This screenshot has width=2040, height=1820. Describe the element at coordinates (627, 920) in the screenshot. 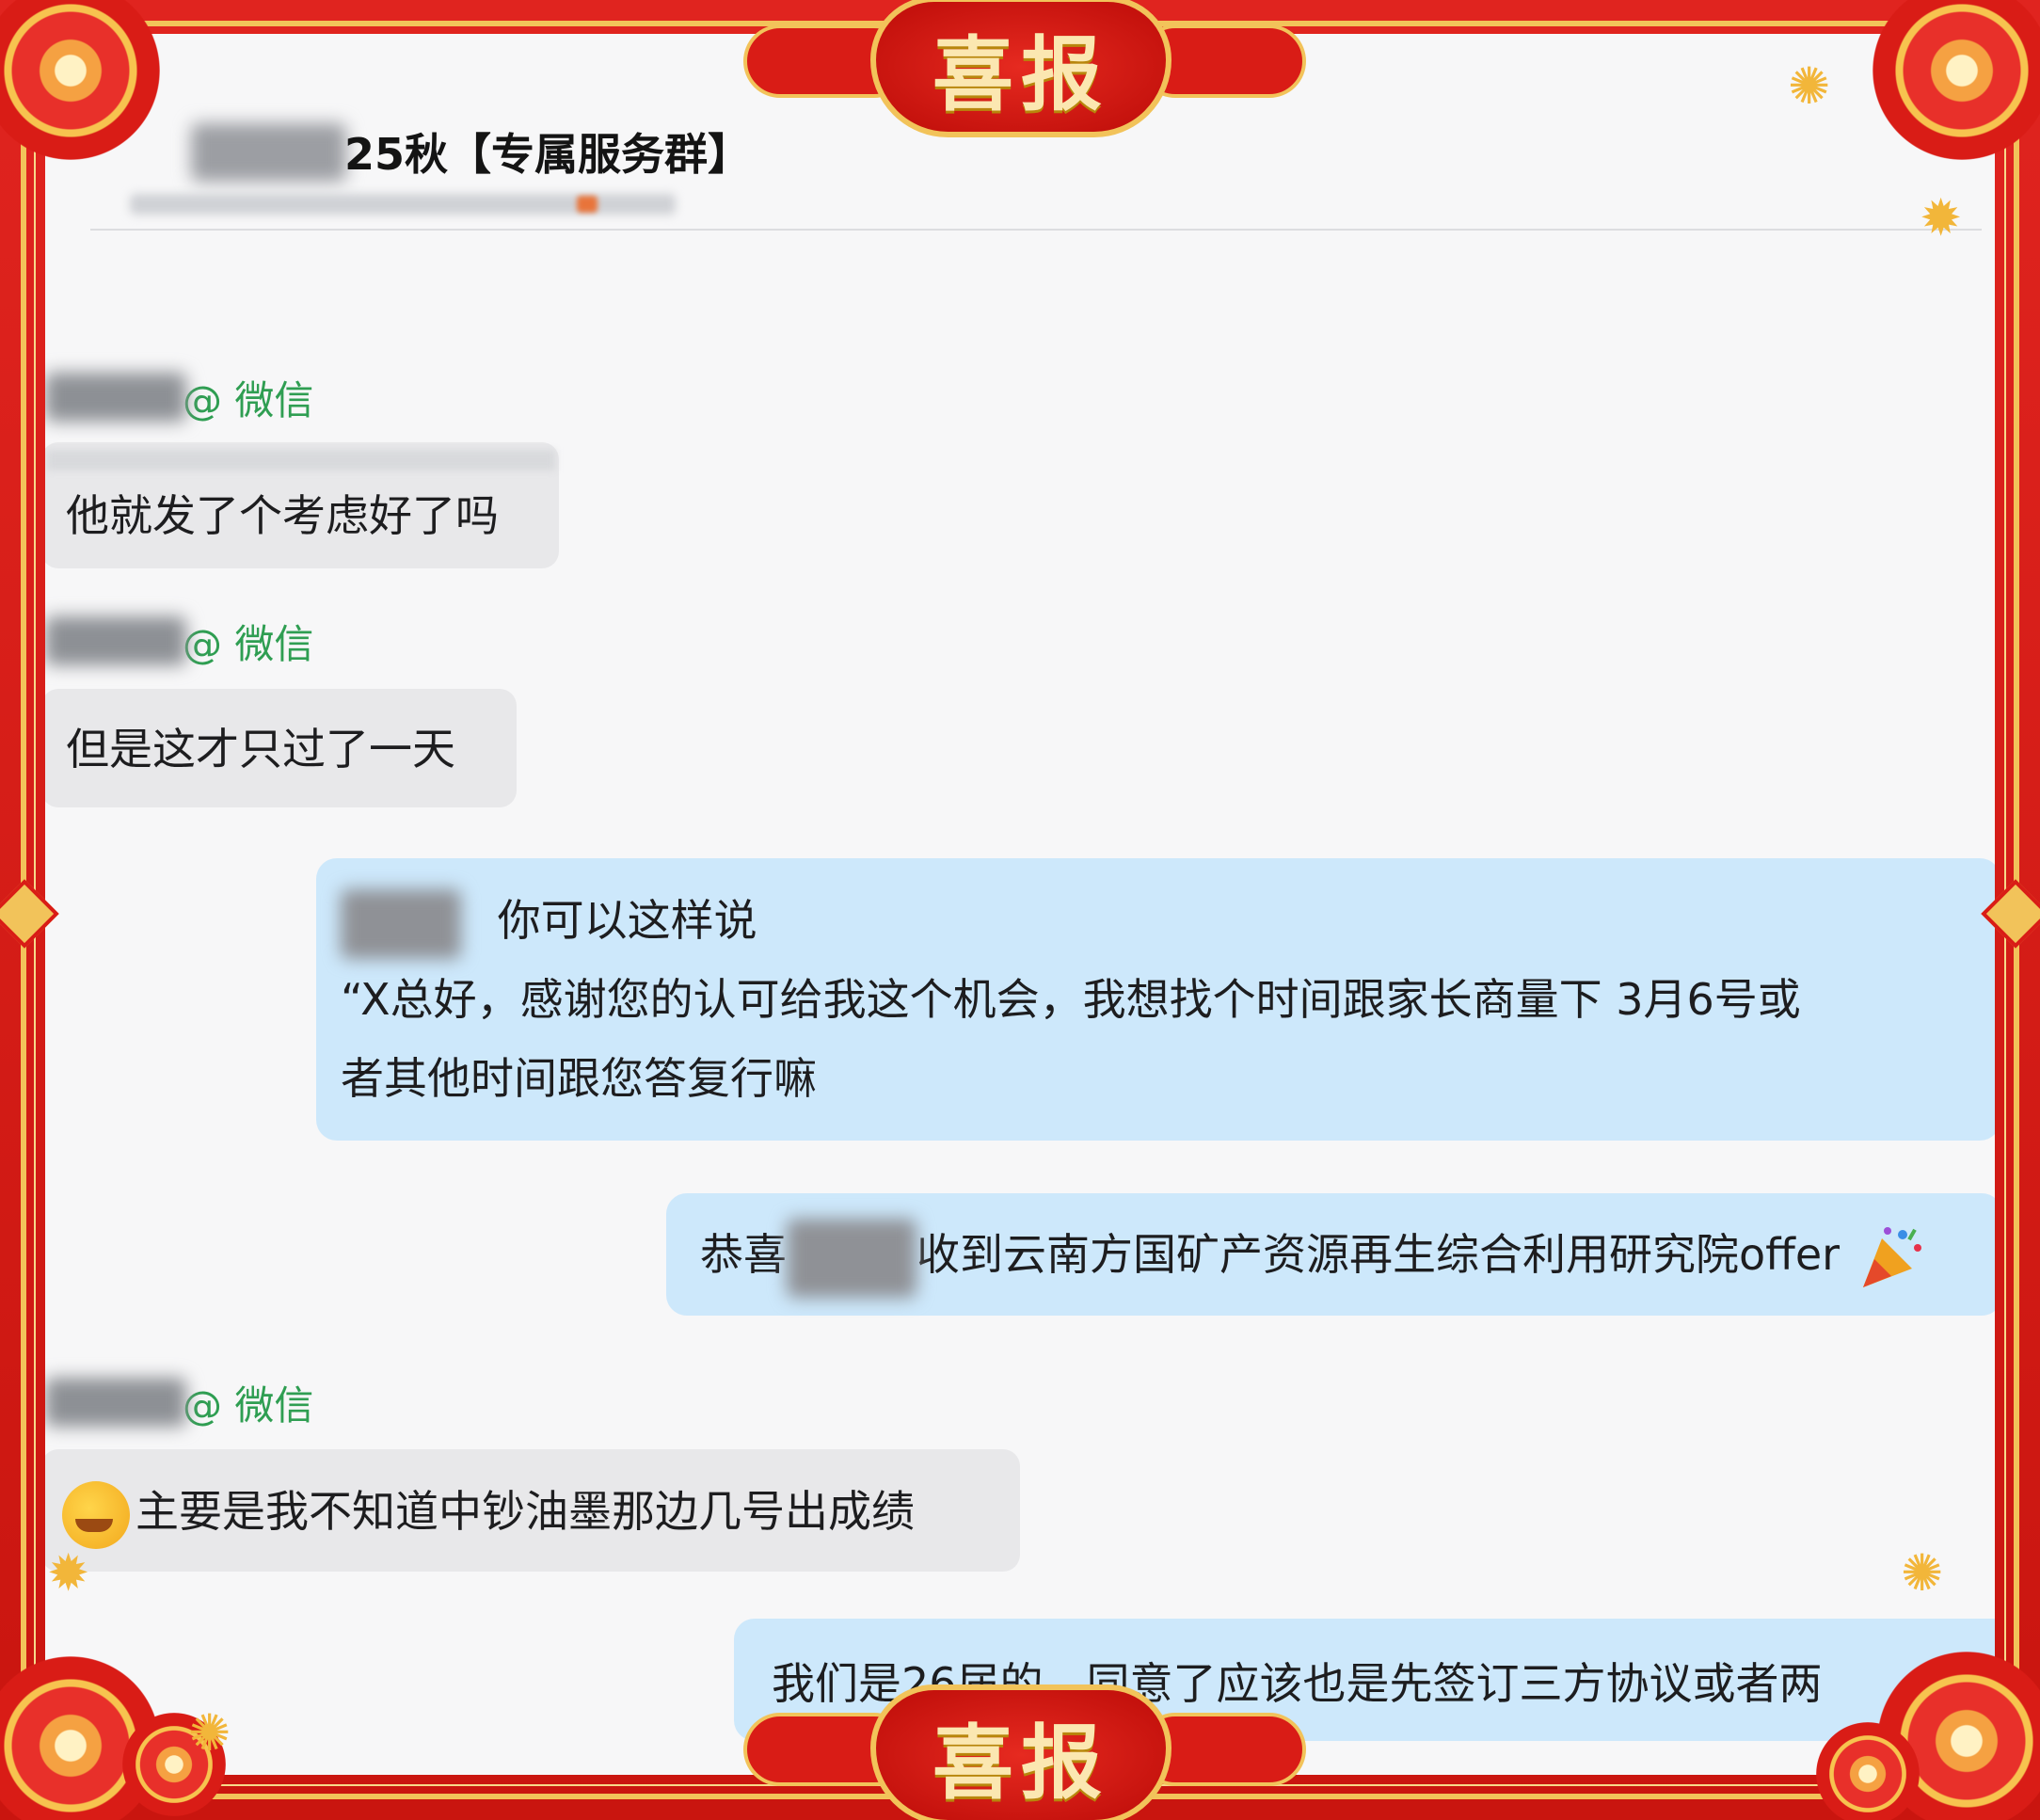

I see `message-text: 你可以这样说` at that location.